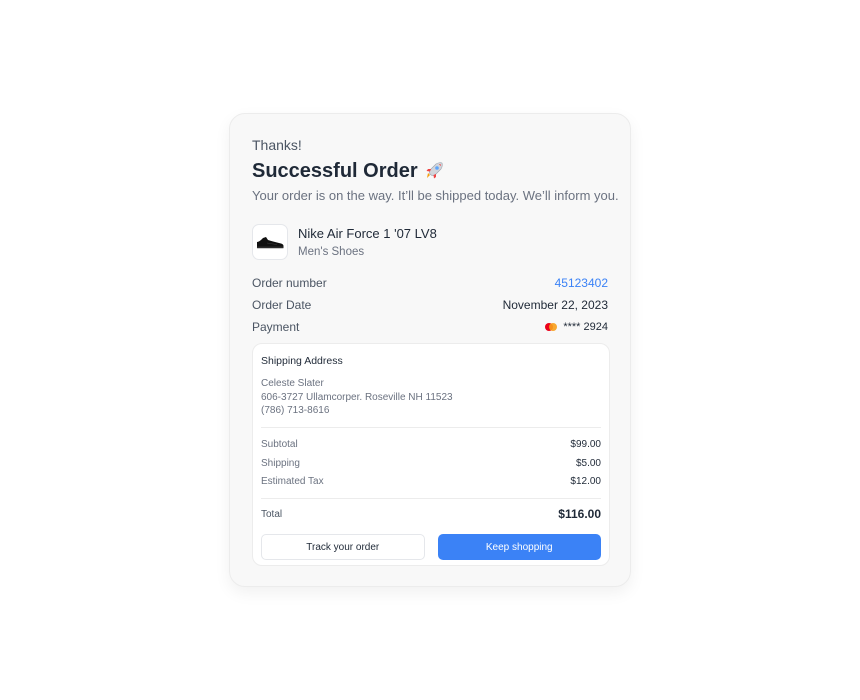 Image resolution: width=860 pixels, height=700 pixels. I want to click on payment-value: **** 2924, so click(576, 327).